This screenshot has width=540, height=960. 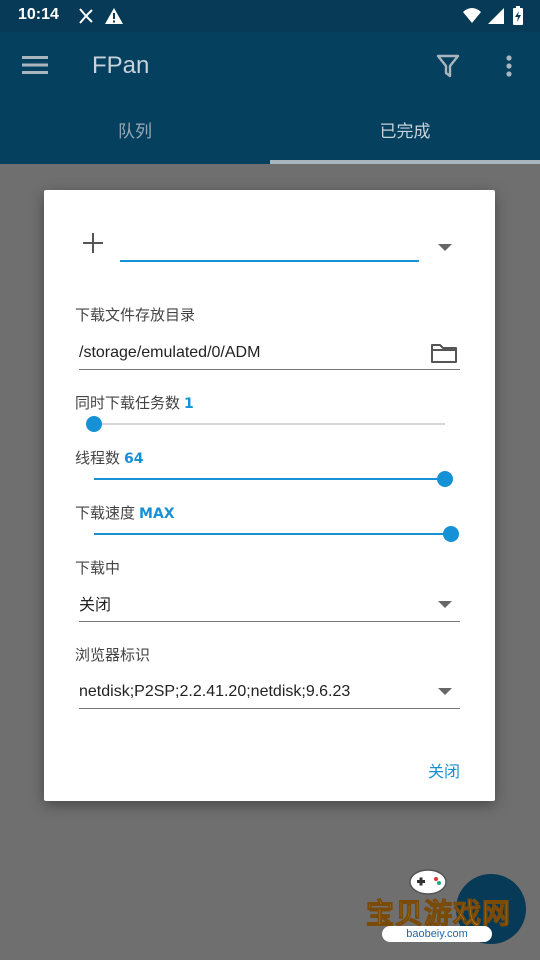 I want to click on warning-icon, so click(x=114, y=16).